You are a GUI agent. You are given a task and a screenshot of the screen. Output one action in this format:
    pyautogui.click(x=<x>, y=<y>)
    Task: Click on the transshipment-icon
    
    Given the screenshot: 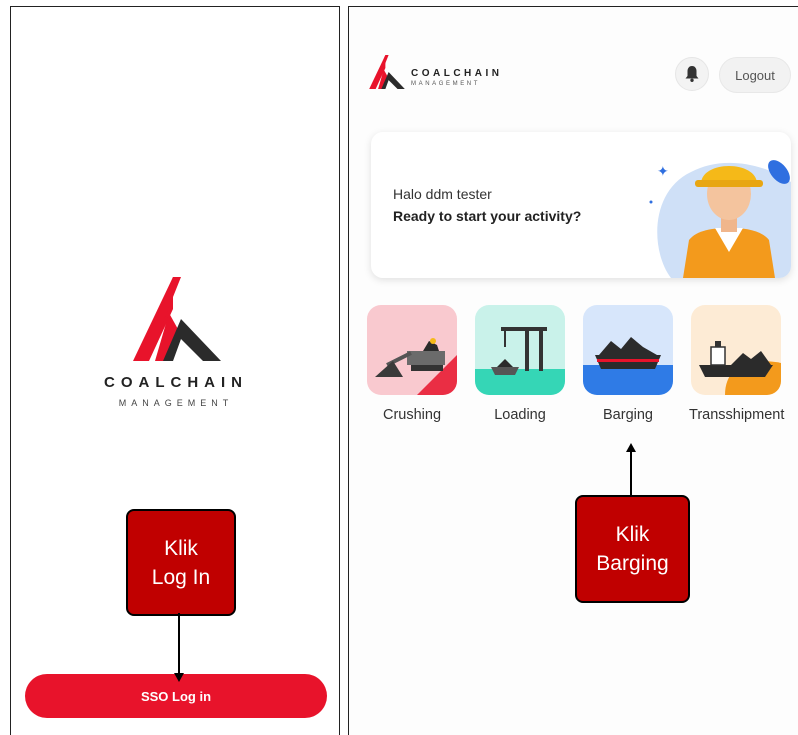 What is the action you would take?
    pyautogui.click(x=740, y=368)
    